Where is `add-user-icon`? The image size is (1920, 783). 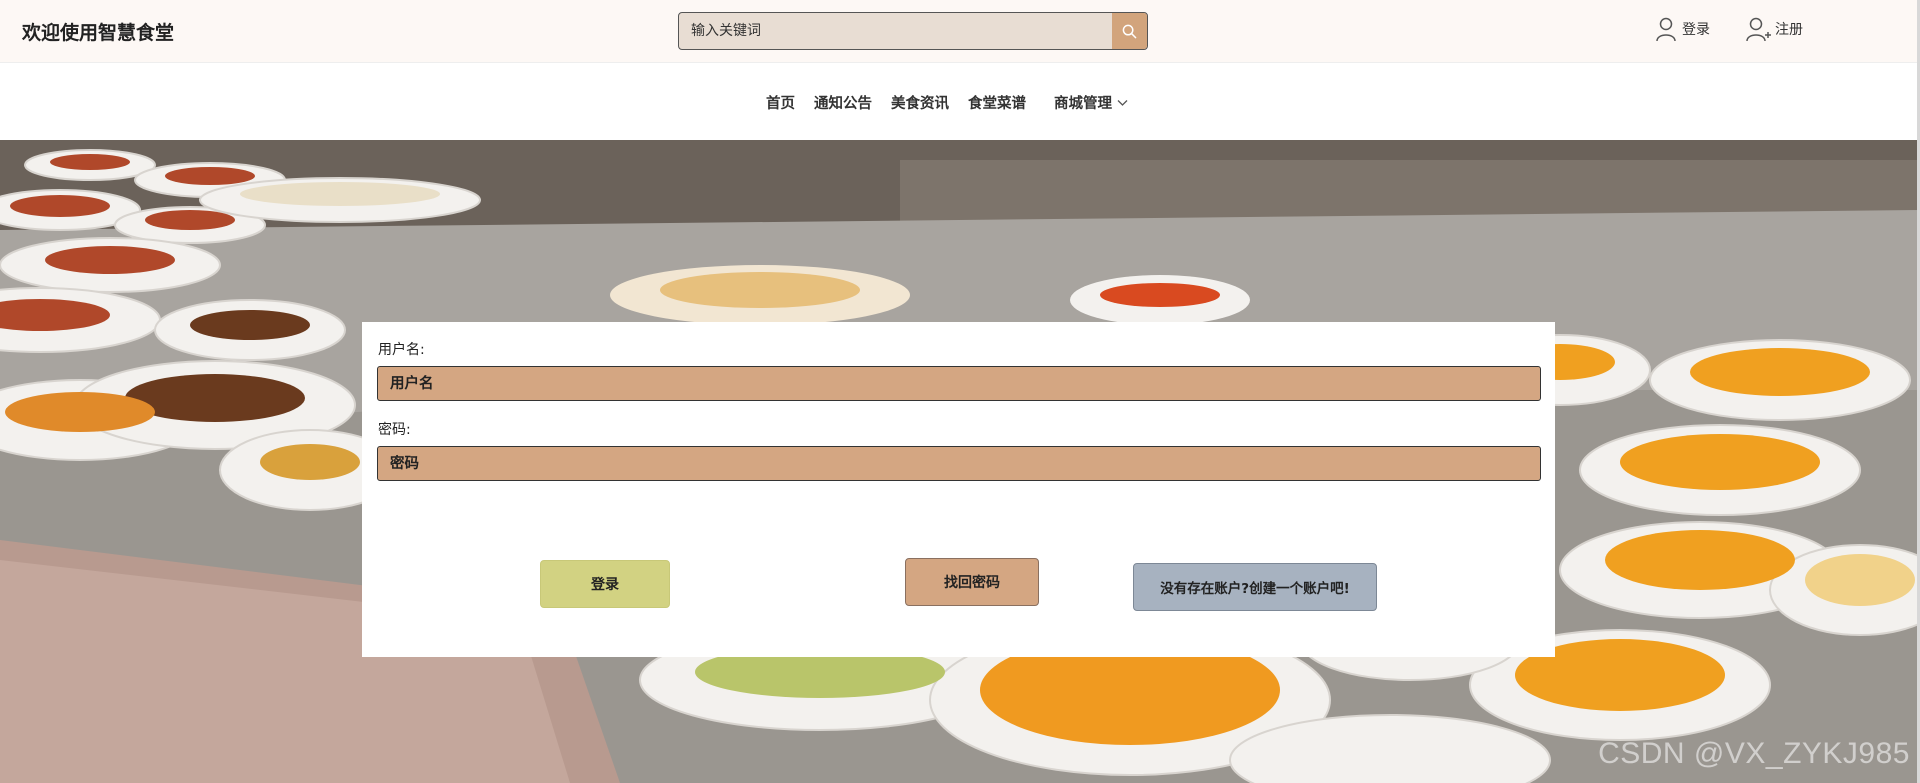 add-user-icon is located at coordinates (1758, 29).